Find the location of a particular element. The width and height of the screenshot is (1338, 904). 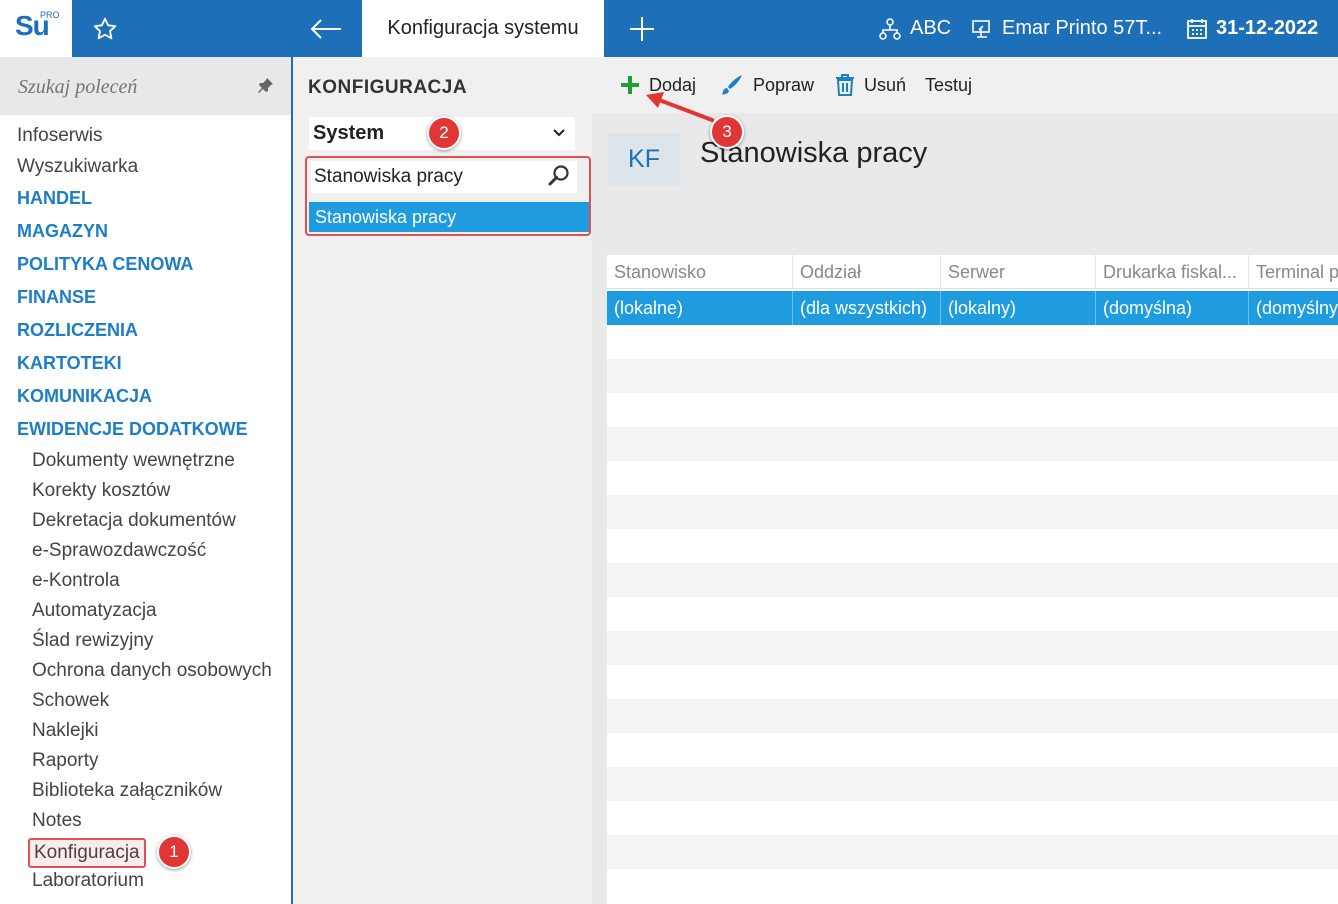

back-button is located at coordinates (326, 29).